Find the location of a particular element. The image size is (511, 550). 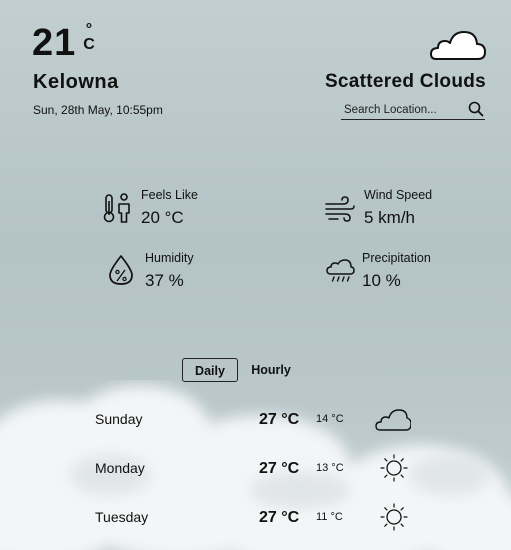

feels-like-label: Feels Like is located at coordinates (169, 195).